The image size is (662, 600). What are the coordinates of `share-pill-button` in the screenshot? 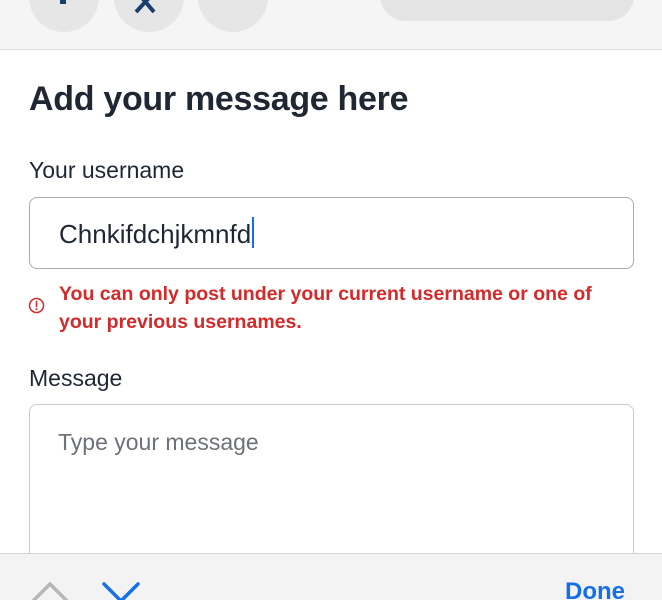 It's located at (507, 10).